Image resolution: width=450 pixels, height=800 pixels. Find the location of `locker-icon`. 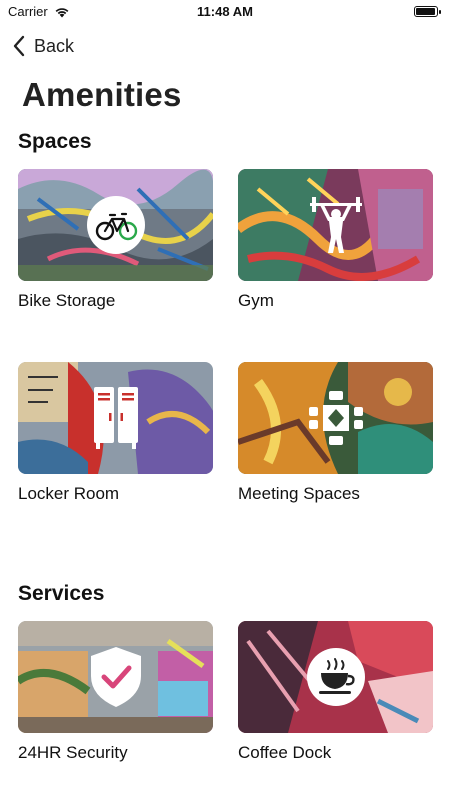

locker-icon is located at coordinates (115, 418).